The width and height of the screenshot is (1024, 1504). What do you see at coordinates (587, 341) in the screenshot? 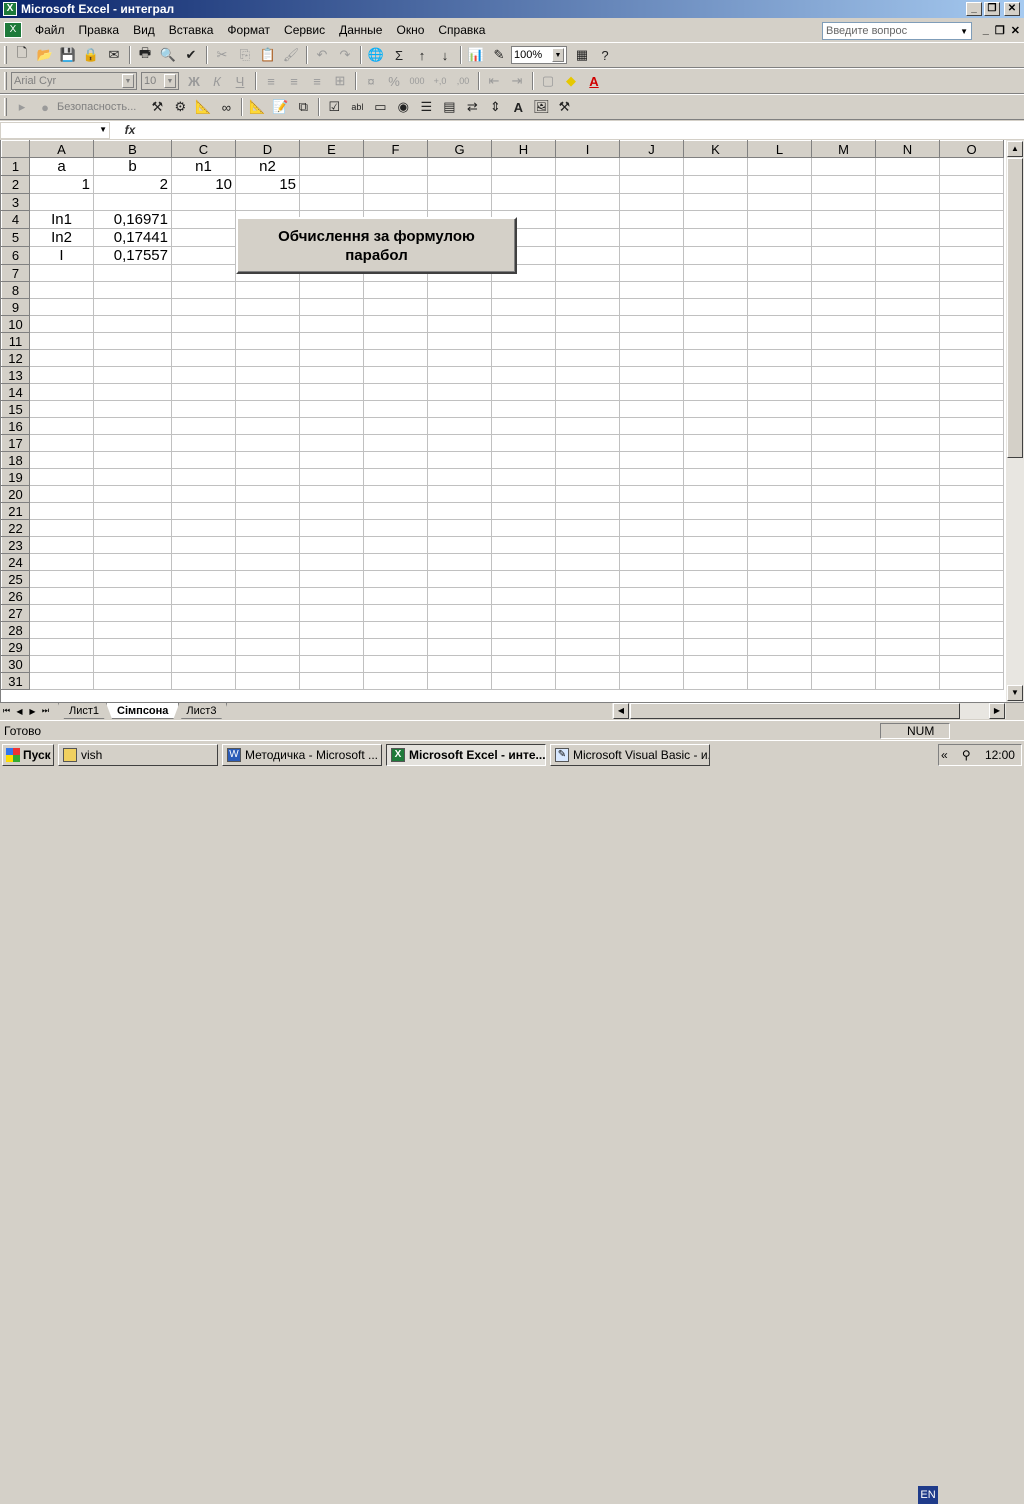
I see `cell-I11` at bounding box center [587, 341].